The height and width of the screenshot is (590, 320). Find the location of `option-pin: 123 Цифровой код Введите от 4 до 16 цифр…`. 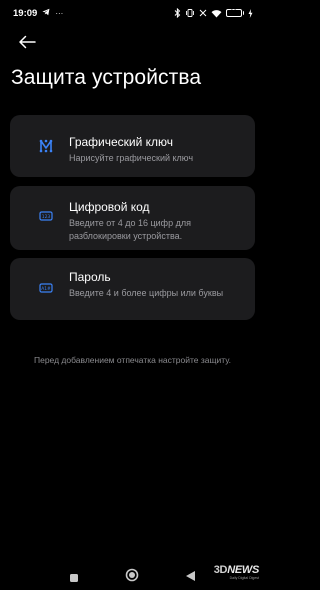

option-pin: 123 Цифровой код Введите от 4 до 16 цифр… is located at coordinates (132, 218).